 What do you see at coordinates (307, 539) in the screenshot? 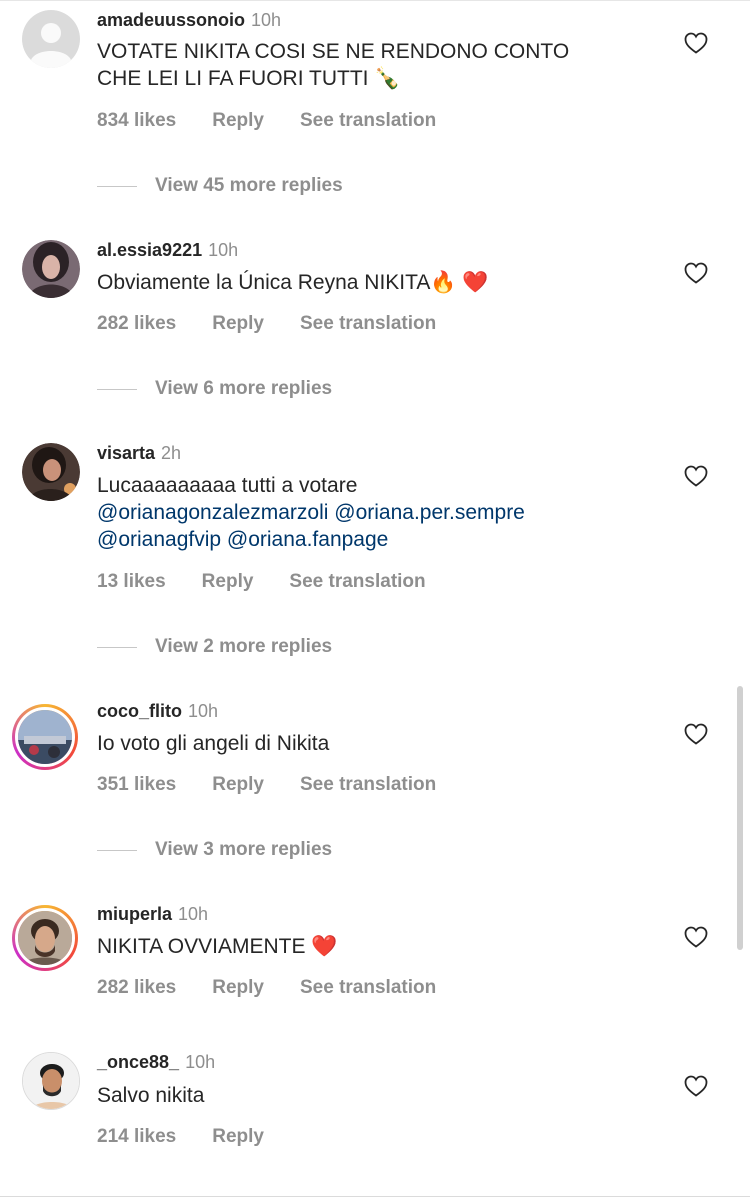
I see `mention-link: @oriana.fanpage` at bounding box center [307, 539].